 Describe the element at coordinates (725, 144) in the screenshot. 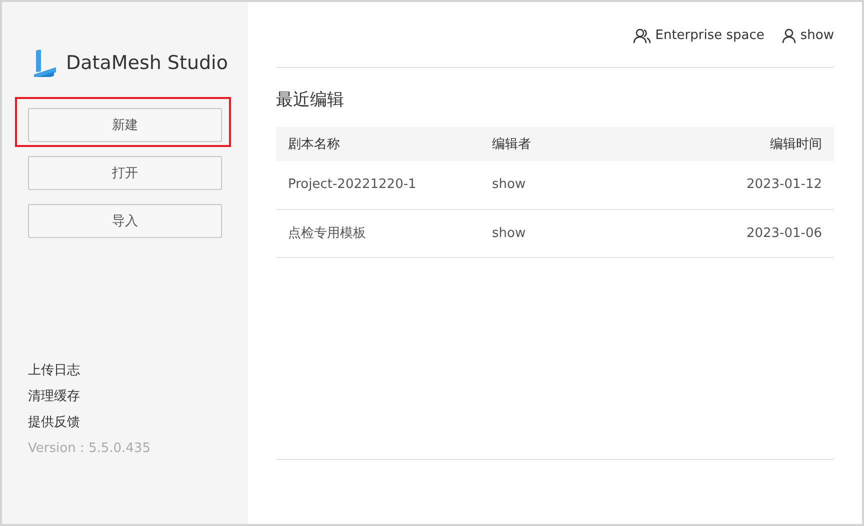

I see `column-header: 编辑时间` at that location.